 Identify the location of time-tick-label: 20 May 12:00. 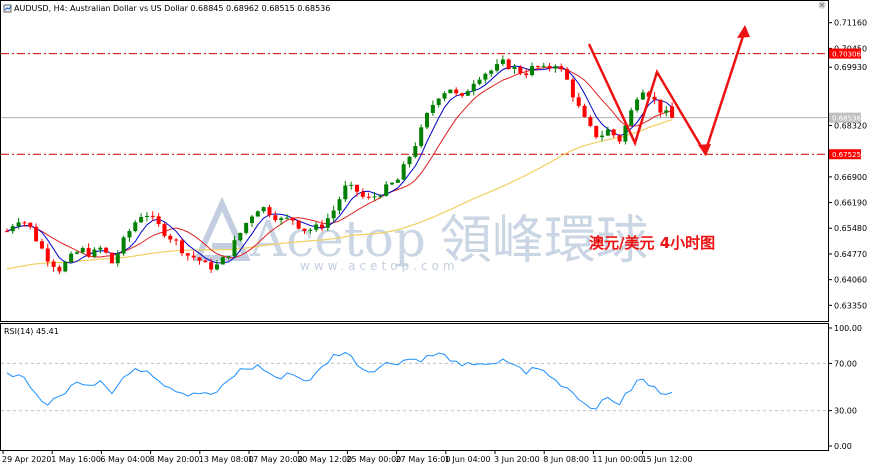
(324, 459).